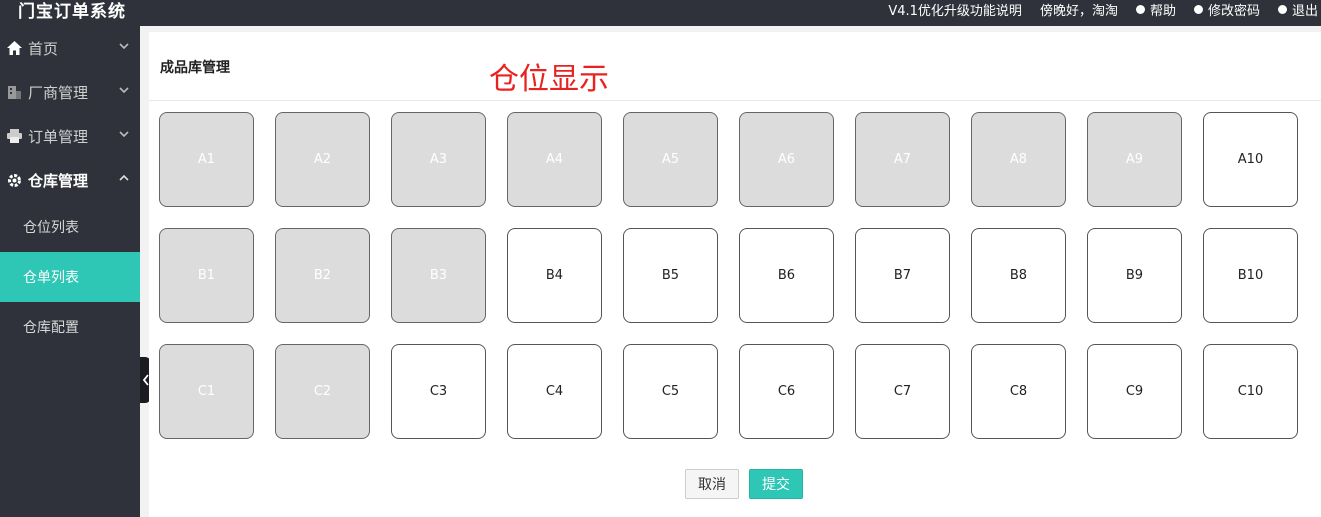 The height and width of the screenshot is (517, 1321). I want to click on change-password-label: 修改密码, so click(1233, 11).